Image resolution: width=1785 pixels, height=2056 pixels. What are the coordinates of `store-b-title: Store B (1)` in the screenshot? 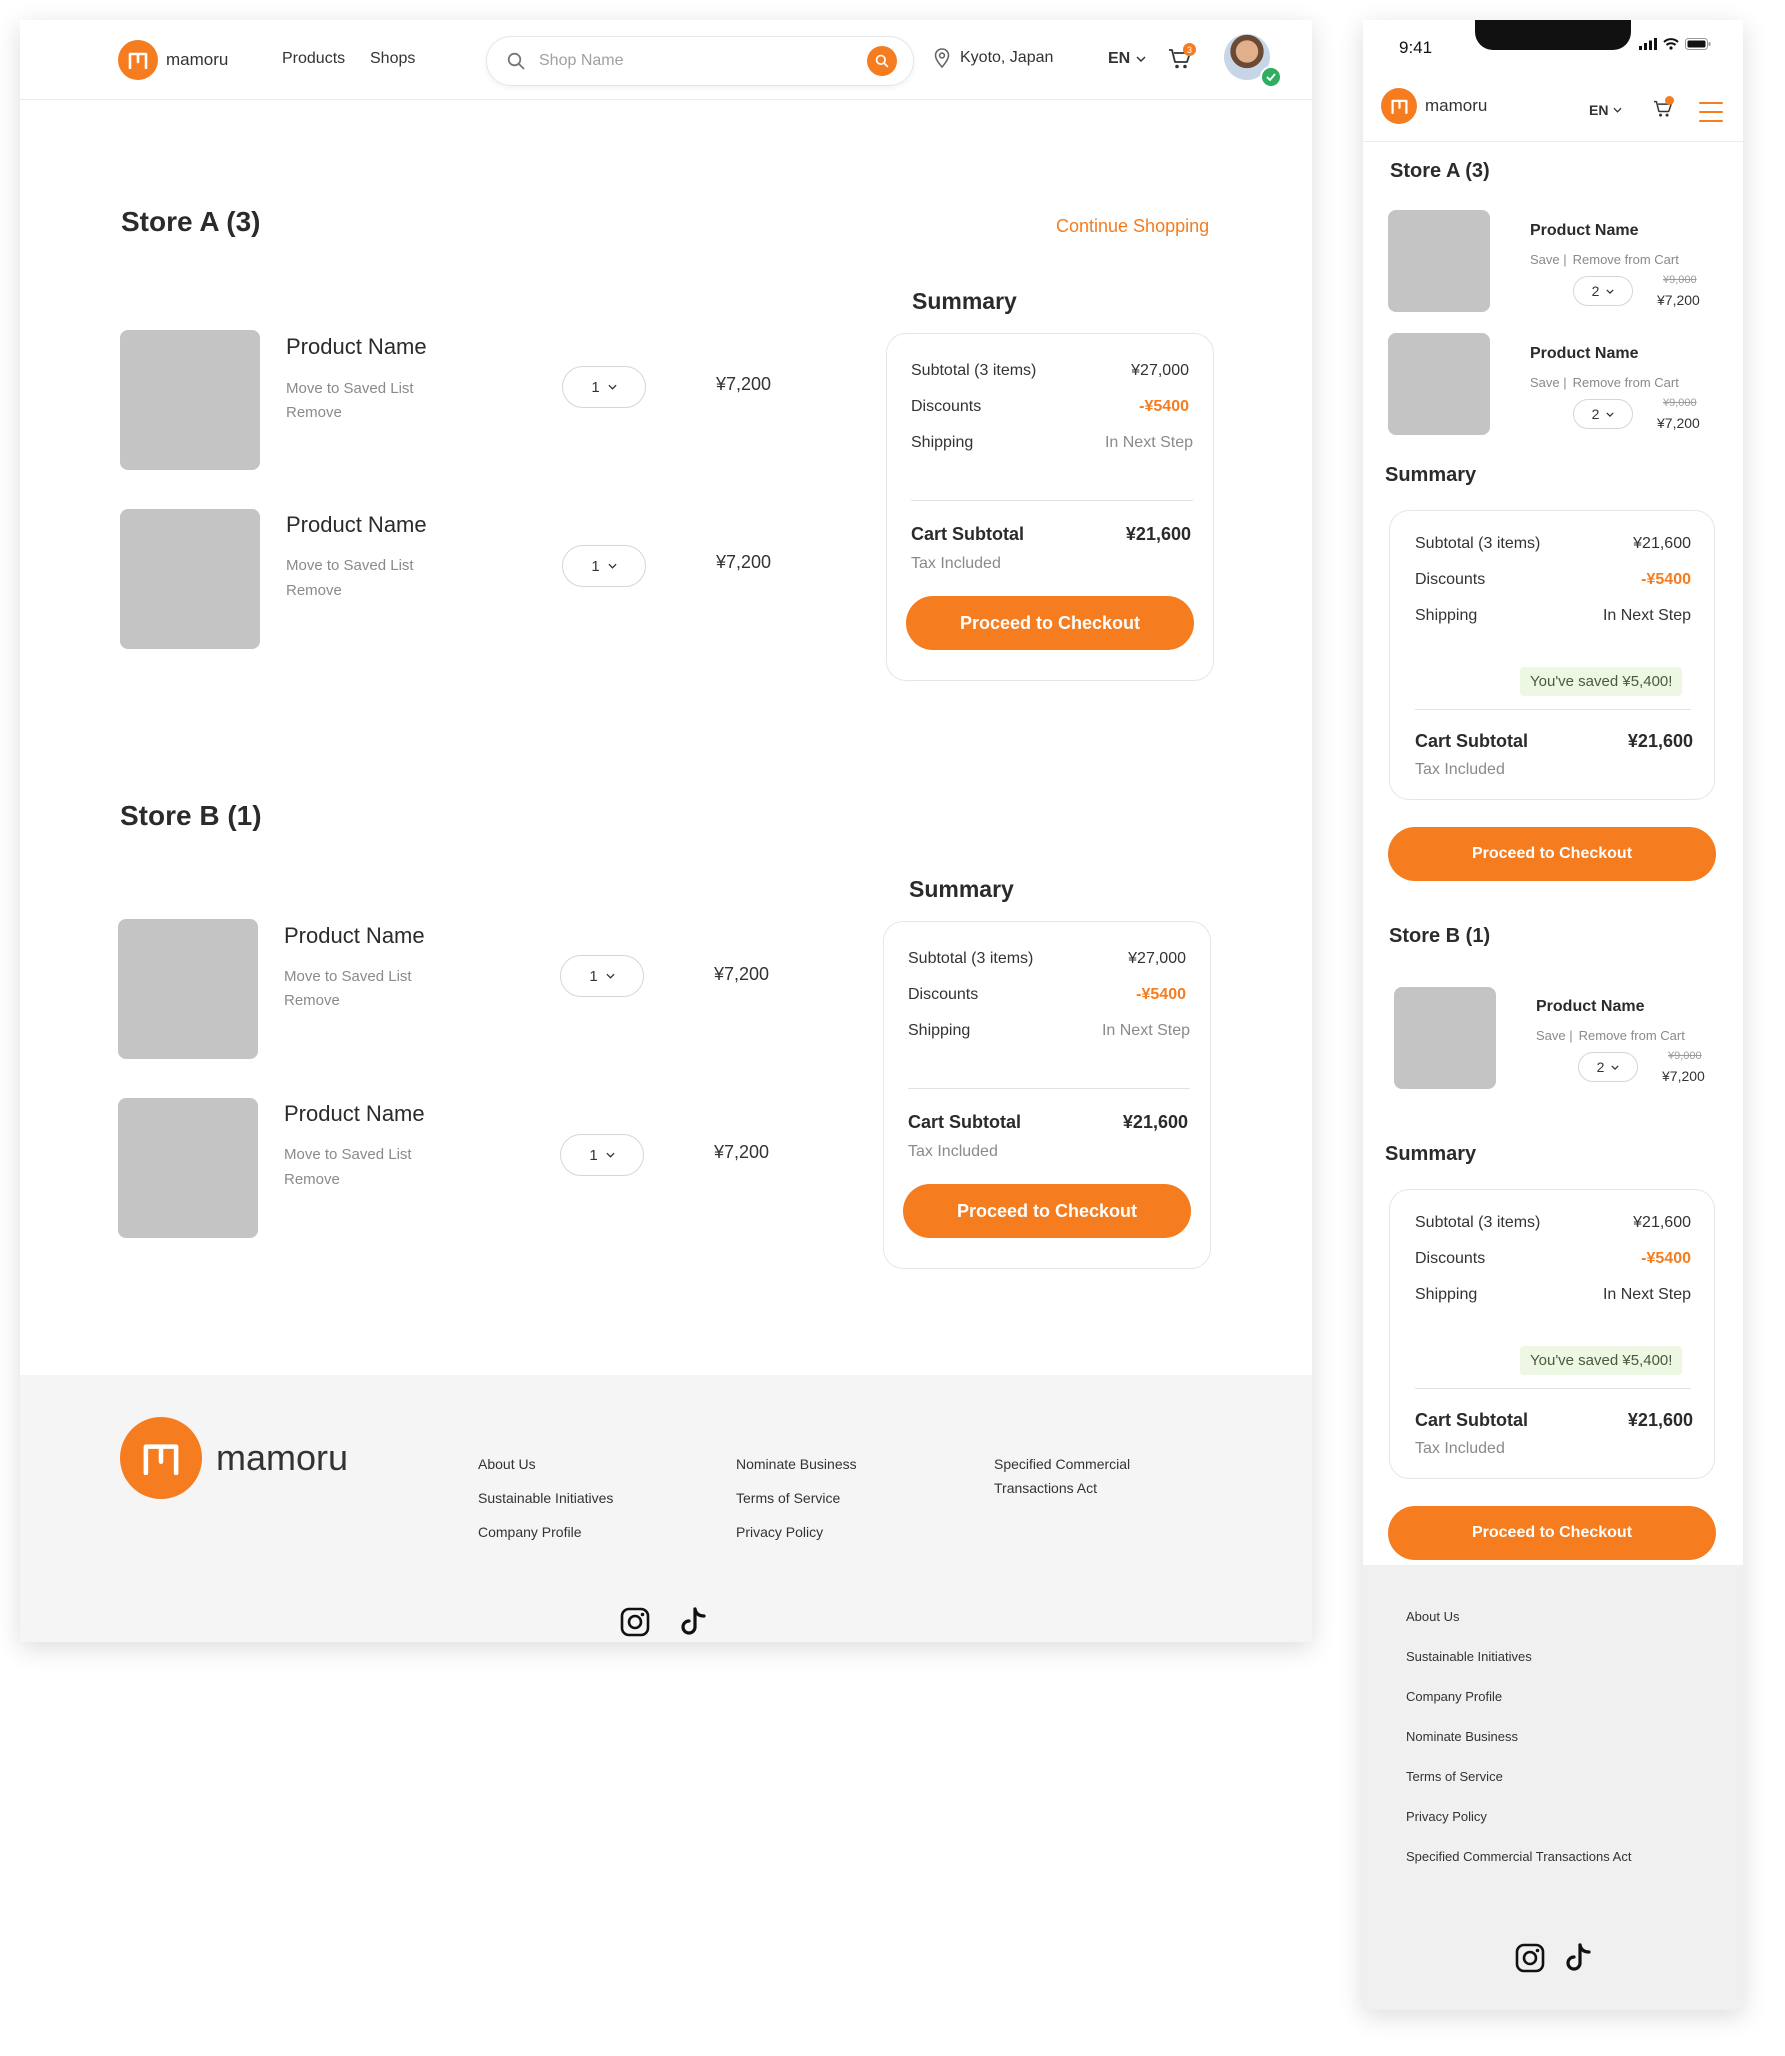 It's located at (191, 815).